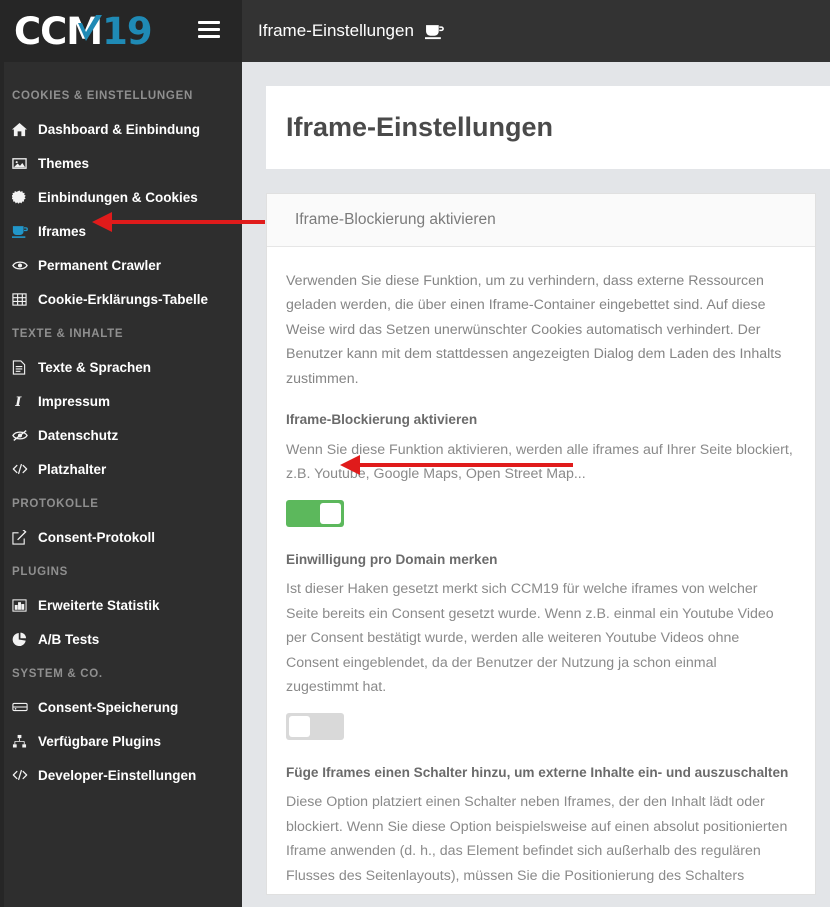  Describe the element at coordinates (117, 775) in the screenshot. I see `sidebar-item-label: Developer-Einstellungen` at that location.